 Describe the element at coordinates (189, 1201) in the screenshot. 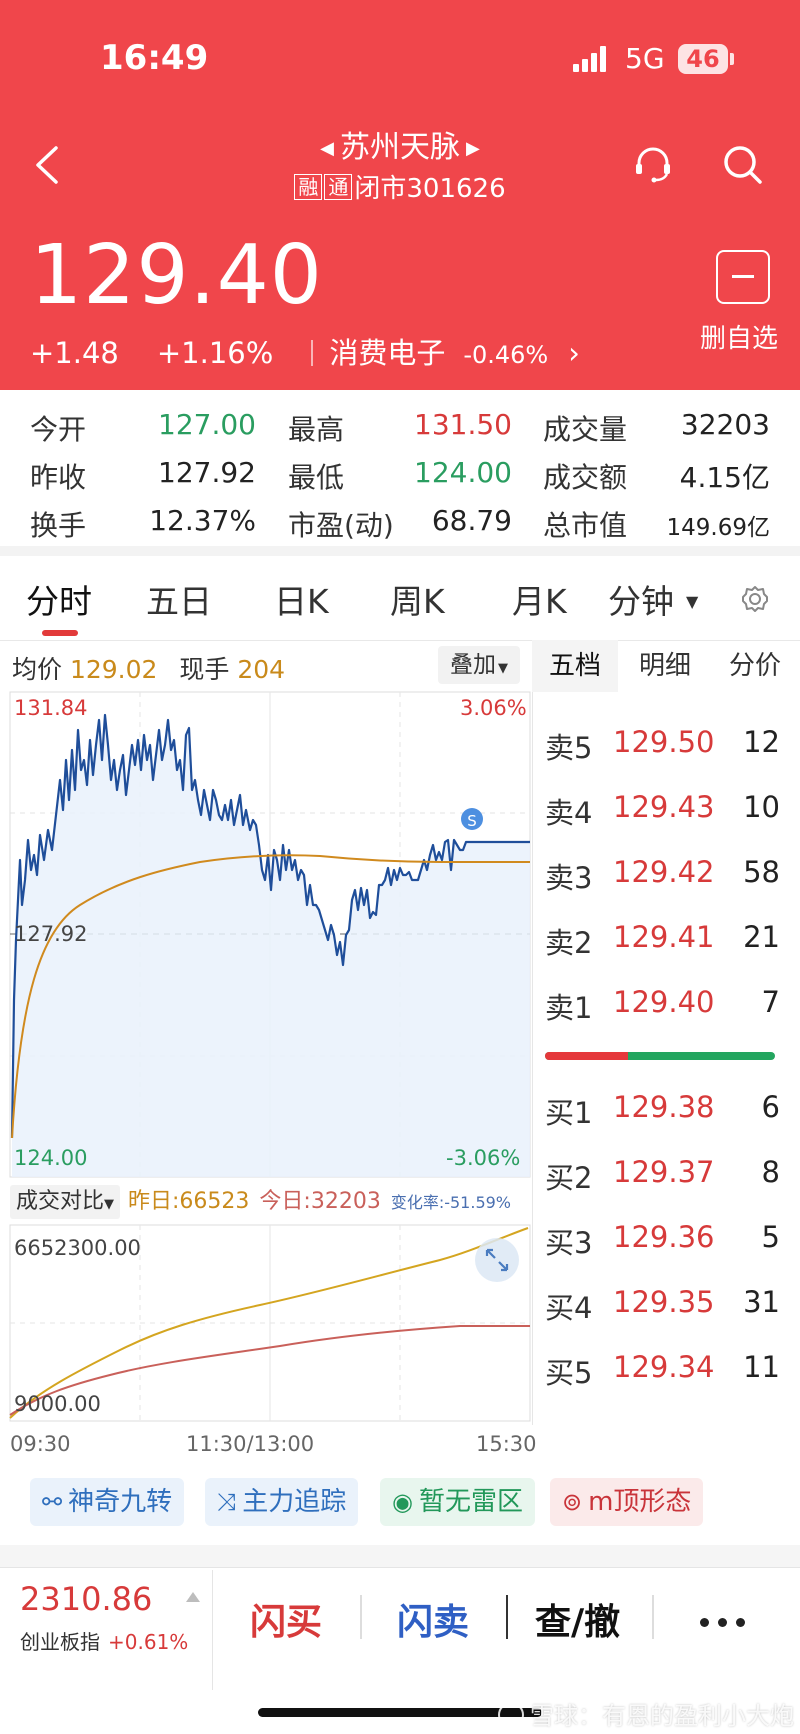

I see `yesterday-volume: 昨日:66523` at that location.